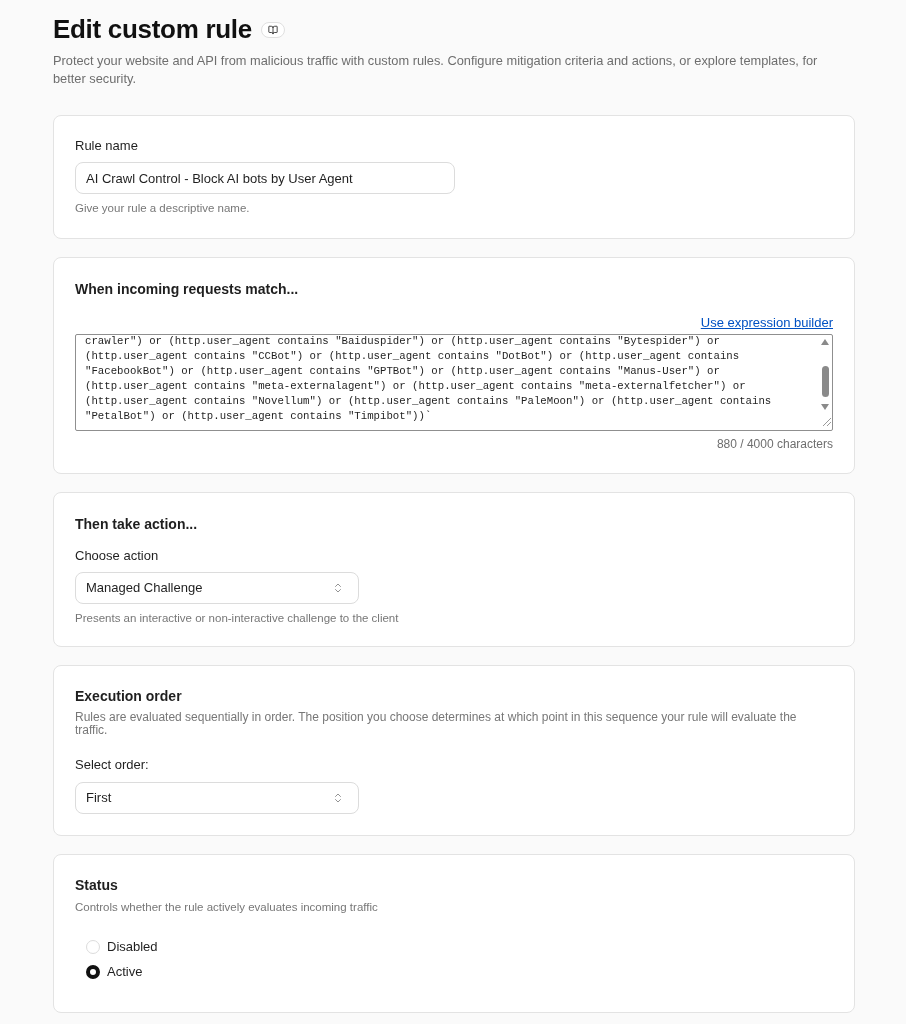  Describe the element at coordinates (436, 70) in the screenshot. I see `page-description: Protect your website and API from malicious traffic with custom rules. Configure mitigation criteria and actions, or explore templates, for better security.` at that location.